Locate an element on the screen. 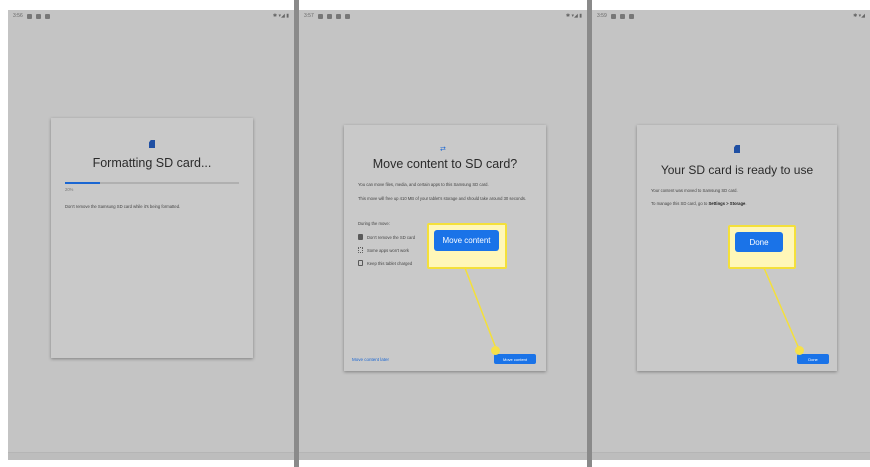 The height and width of the screenshot is (467, 870). visibility-icon is located at coordinates (613, 16).